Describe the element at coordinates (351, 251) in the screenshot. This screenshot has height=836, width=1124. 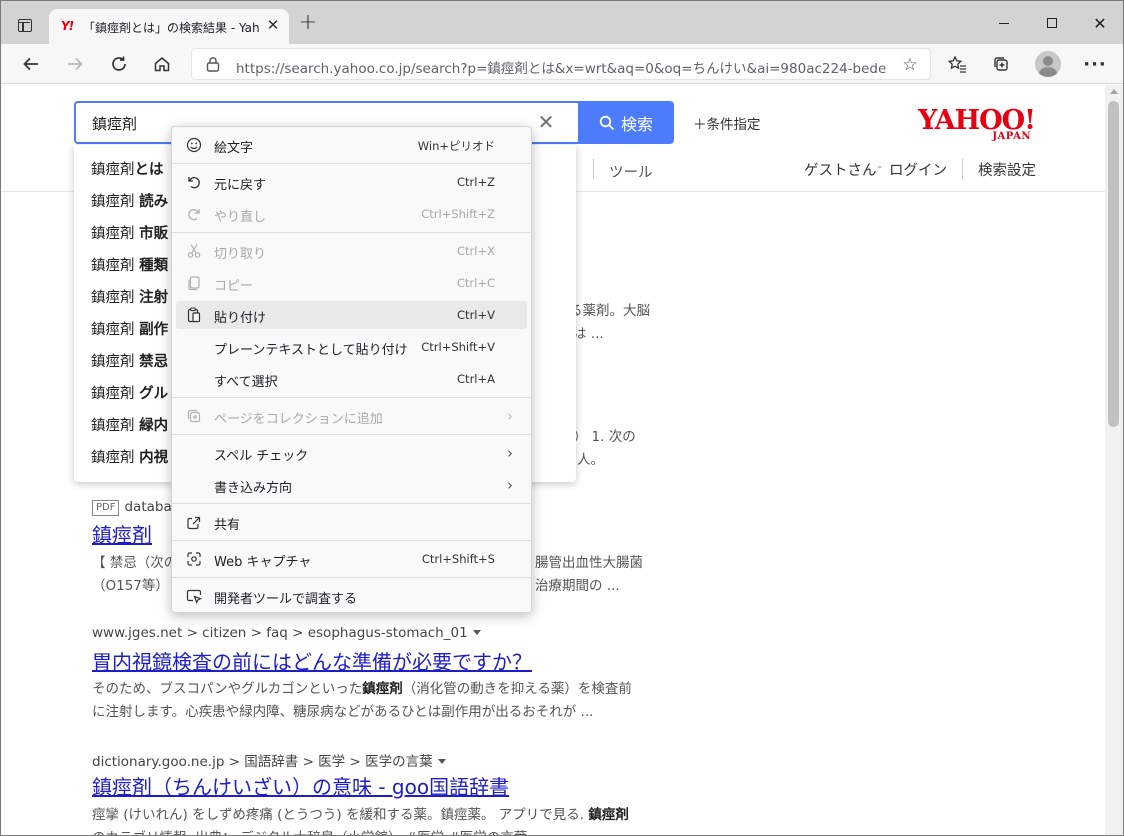
I see `menu-item-cut: 切り取り Ctrl+X` at that location.